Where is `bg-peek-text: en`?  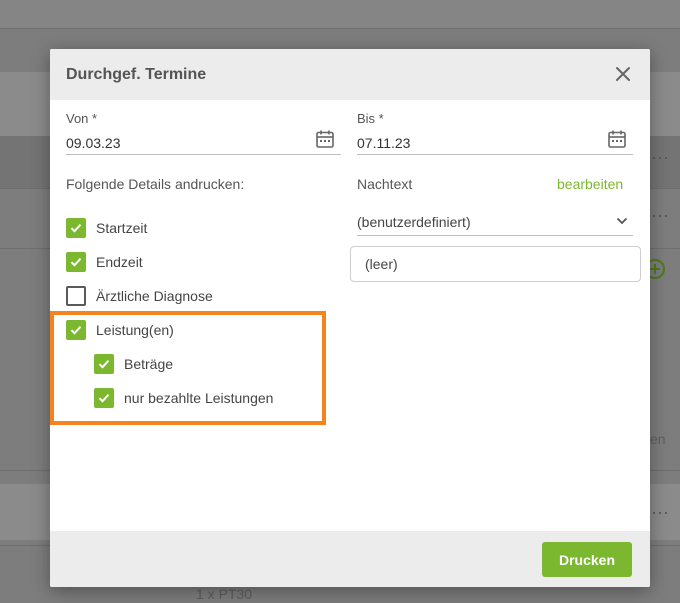 bg-peek-text: en is located at coordinates (658, 439).